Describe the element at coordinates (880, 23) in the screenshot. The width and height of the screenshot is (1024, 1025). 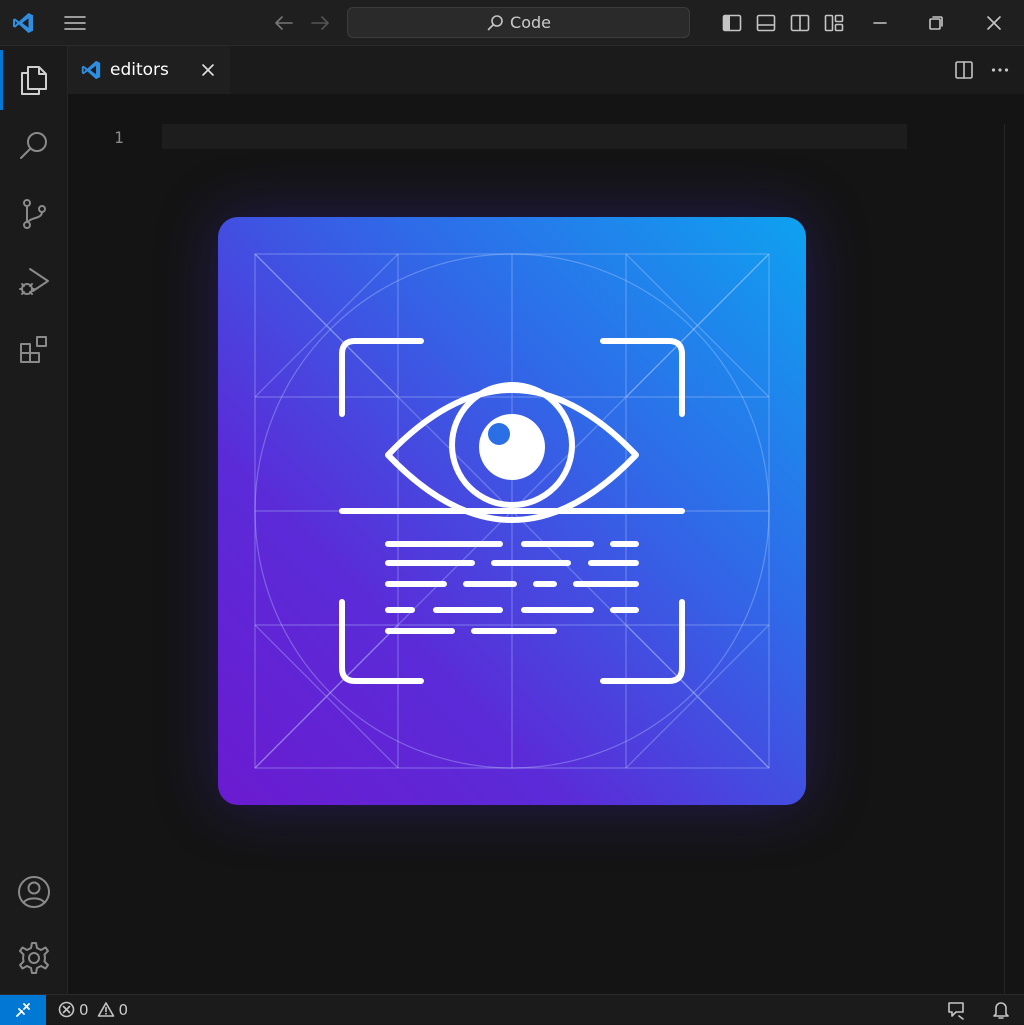
I see `minimize-icon` at that location.